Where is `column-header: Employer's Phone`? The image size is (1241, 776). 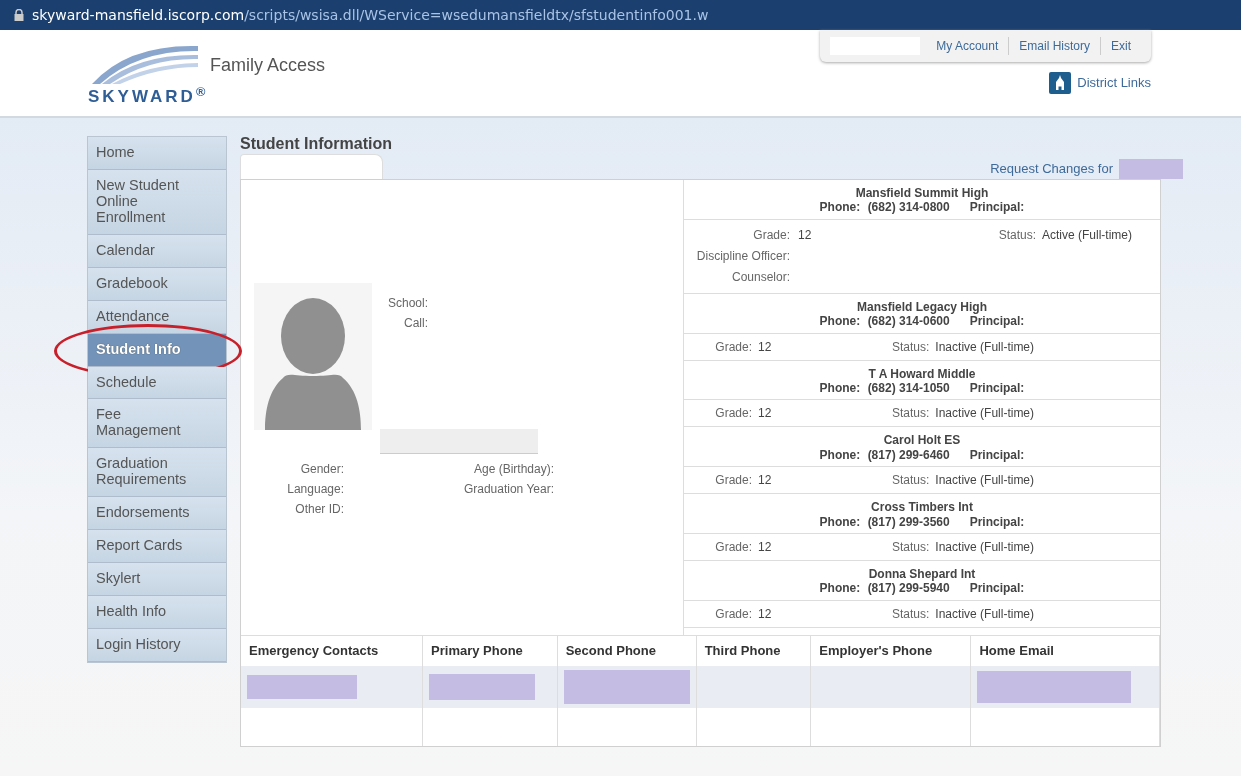
column-header: Employer's Phone is located at coordinates (890, 650).